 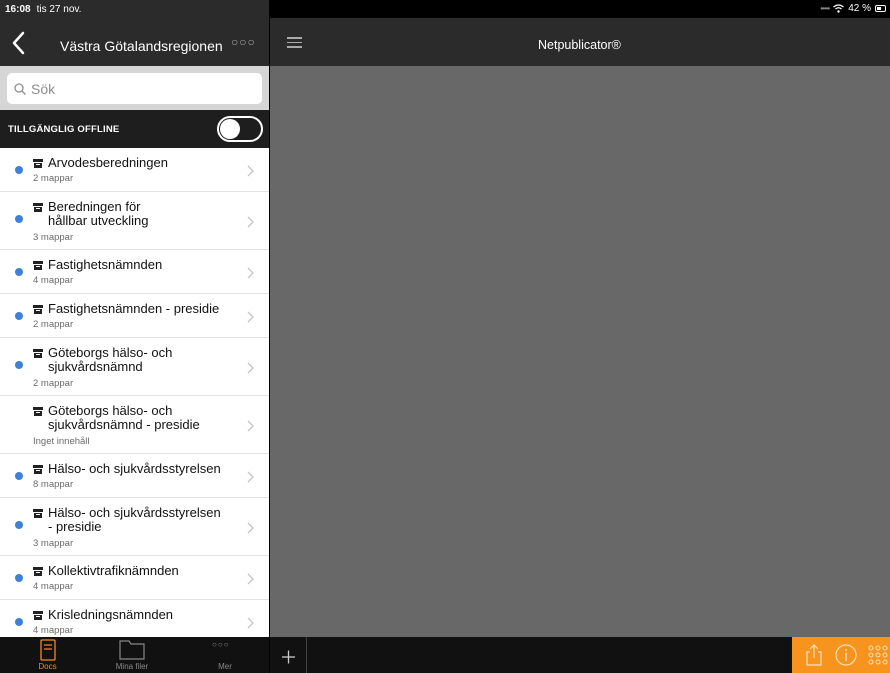 I want to click on search-input, so click(x=141, y=88).